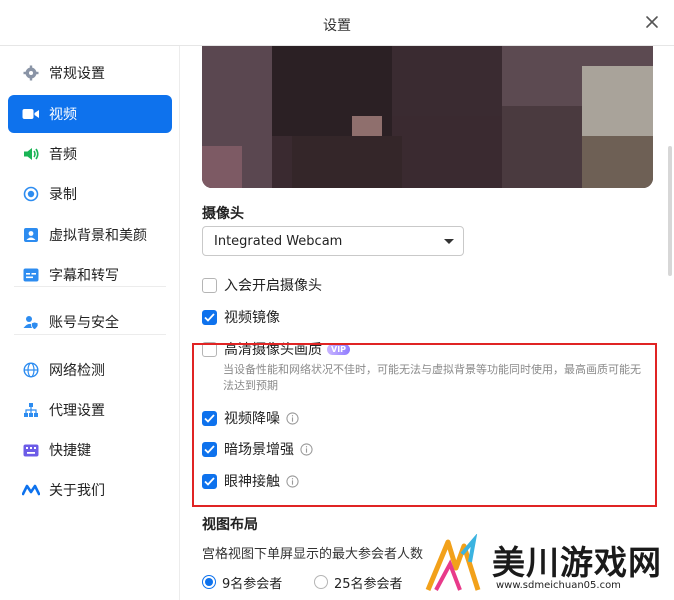 This screenshot has width=674, height=600. Describe the element at coordinates (339, 349) in the screenshot. I see `vip-badge: VIP` at that location.